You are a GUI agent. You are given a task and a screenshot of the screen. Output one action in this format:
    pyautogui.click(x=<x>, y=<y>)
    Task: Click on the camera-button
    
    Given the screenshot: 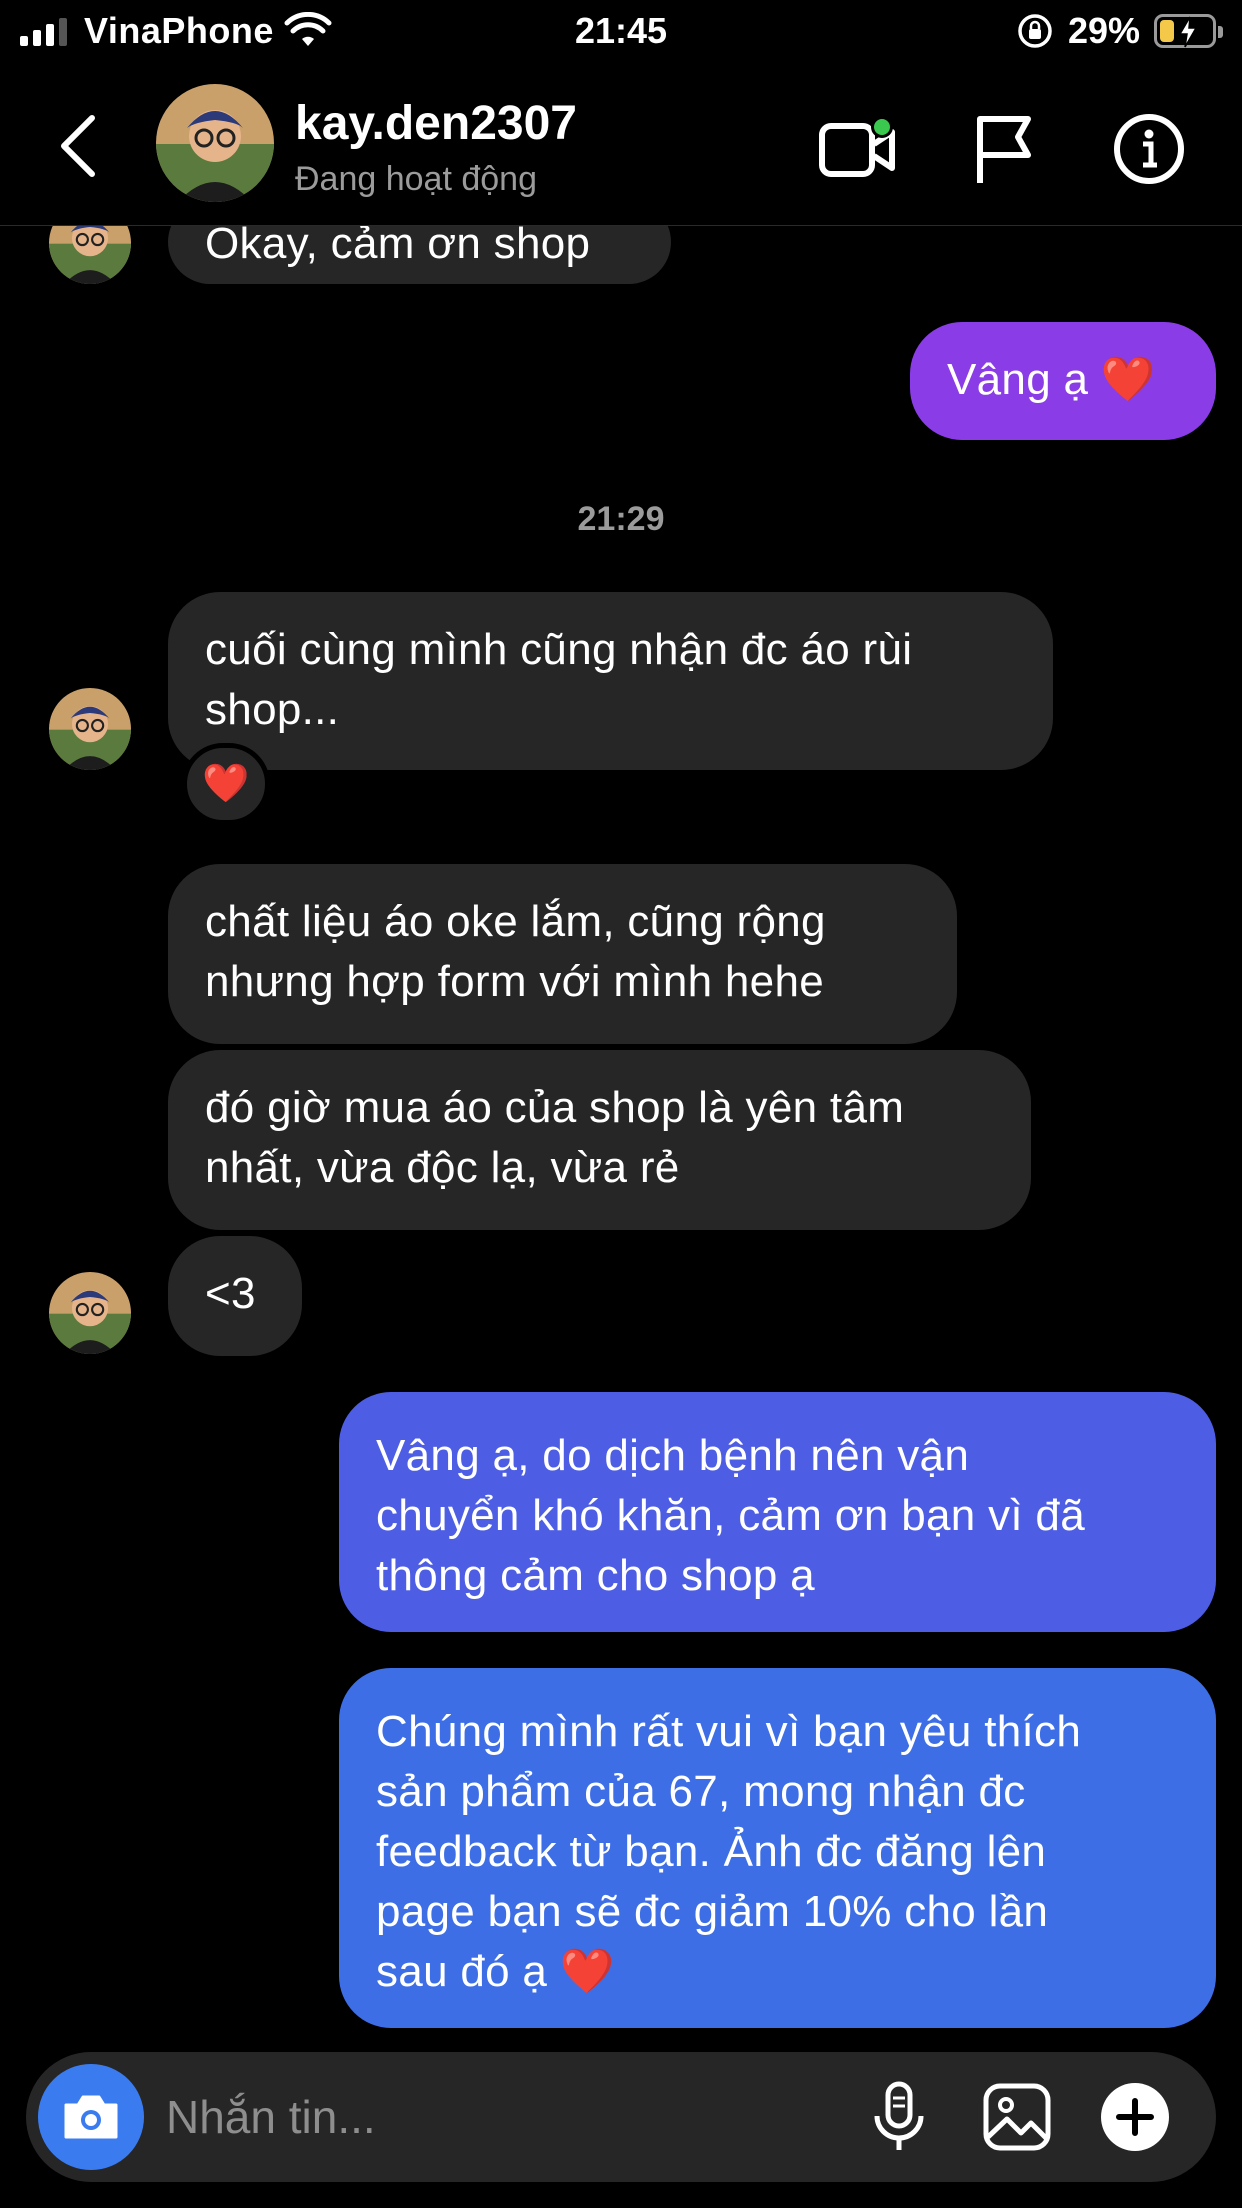 What is the action you would take?
    pyautogui.click(x=91, y=2117)
    